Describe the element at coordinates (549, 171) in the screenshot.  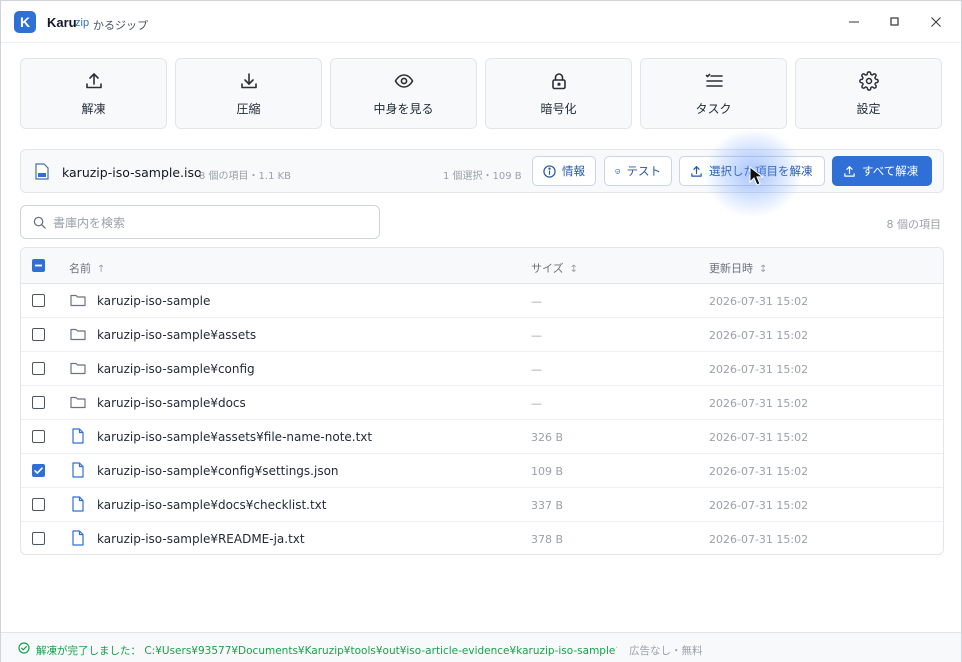
I see `info-icon` at that location.